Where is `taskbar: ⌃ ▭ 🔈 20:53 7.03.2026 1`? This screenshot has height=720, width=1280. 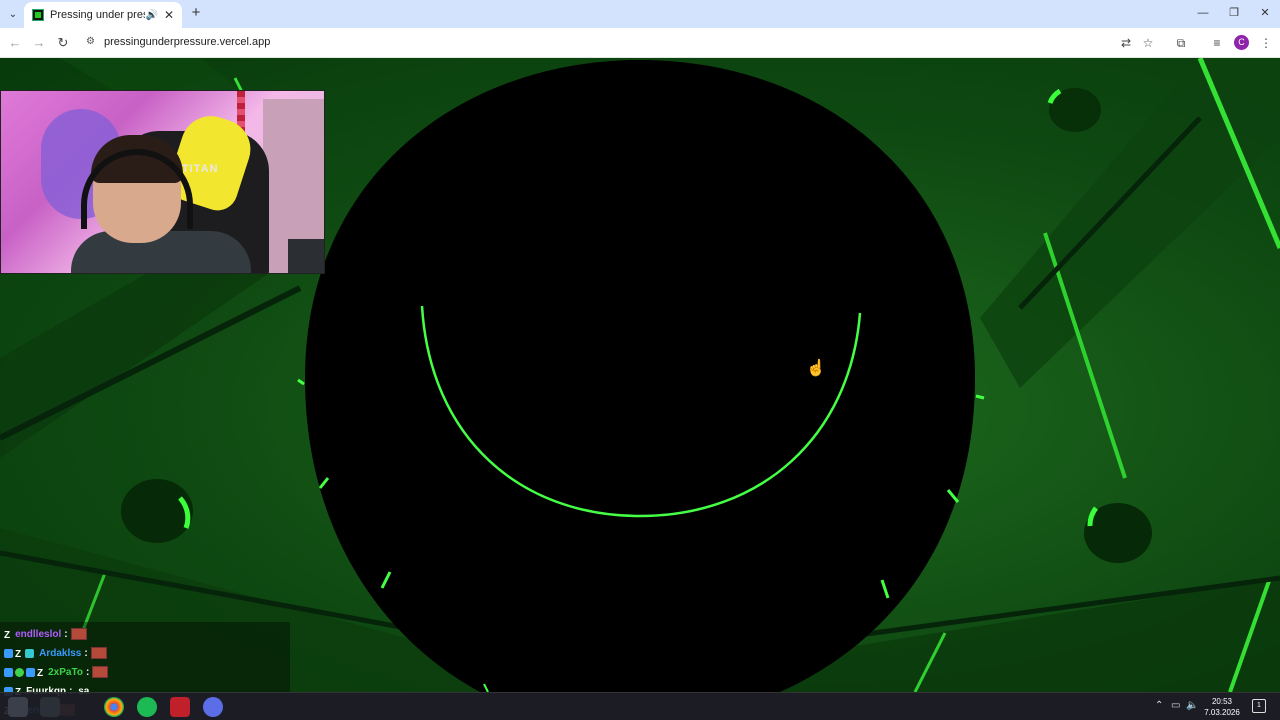 taskbar: ⌃ ▭ 🔈 20:53 7.03.2026 1 is located at coordinates (640, 706).